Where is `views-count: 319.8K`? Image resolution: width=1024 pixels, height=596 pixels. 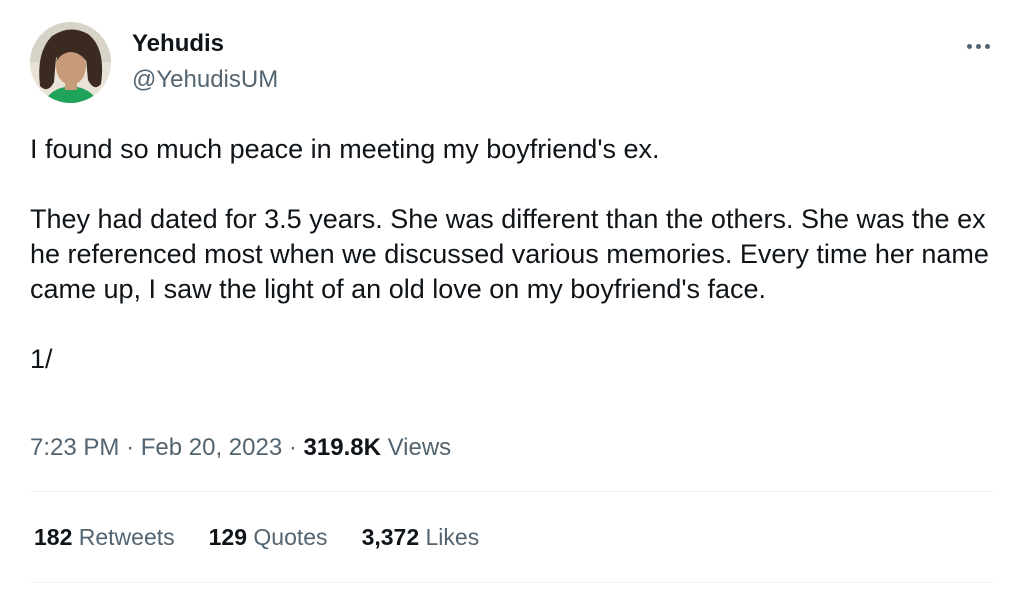 views-count: 319.8K is located at coordinates (342, 447).